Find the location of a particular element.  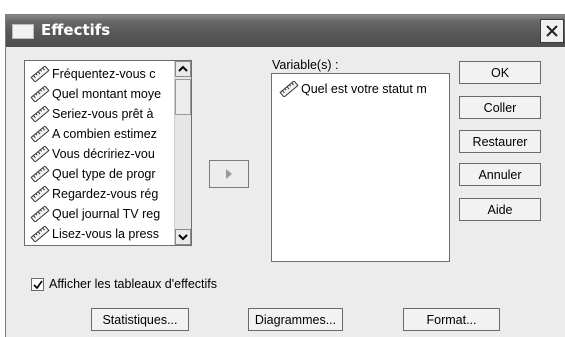

list-item: Regardez-vous rég is located at coordinates (100, 194).